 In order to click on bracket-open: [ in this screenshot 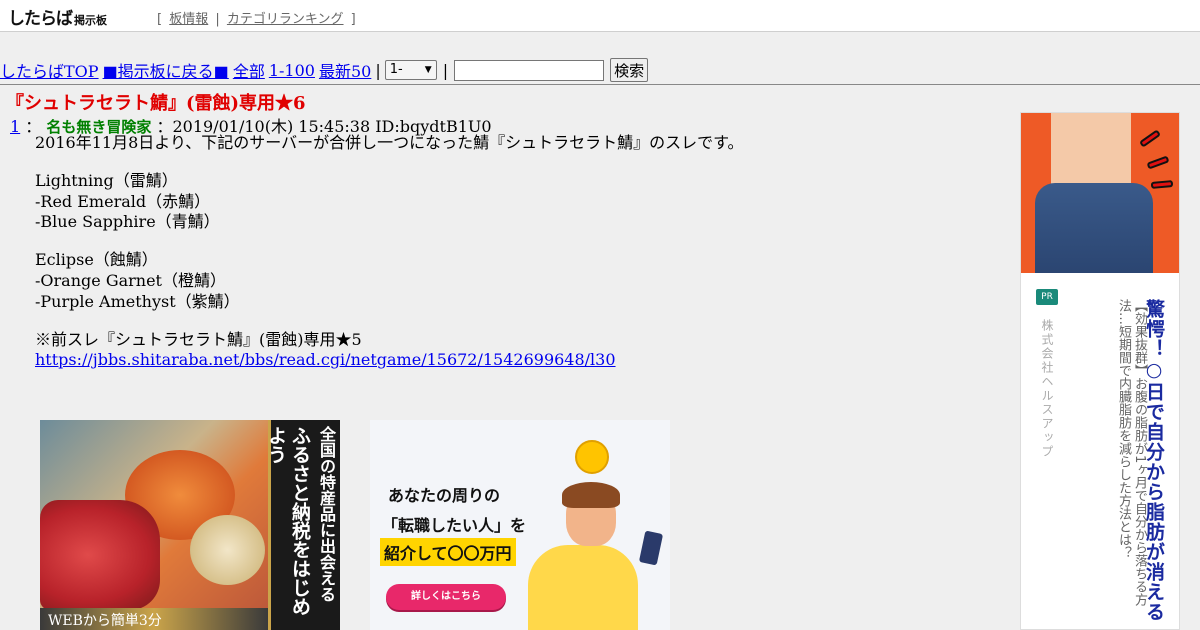, I will do `click(160, 19)`.